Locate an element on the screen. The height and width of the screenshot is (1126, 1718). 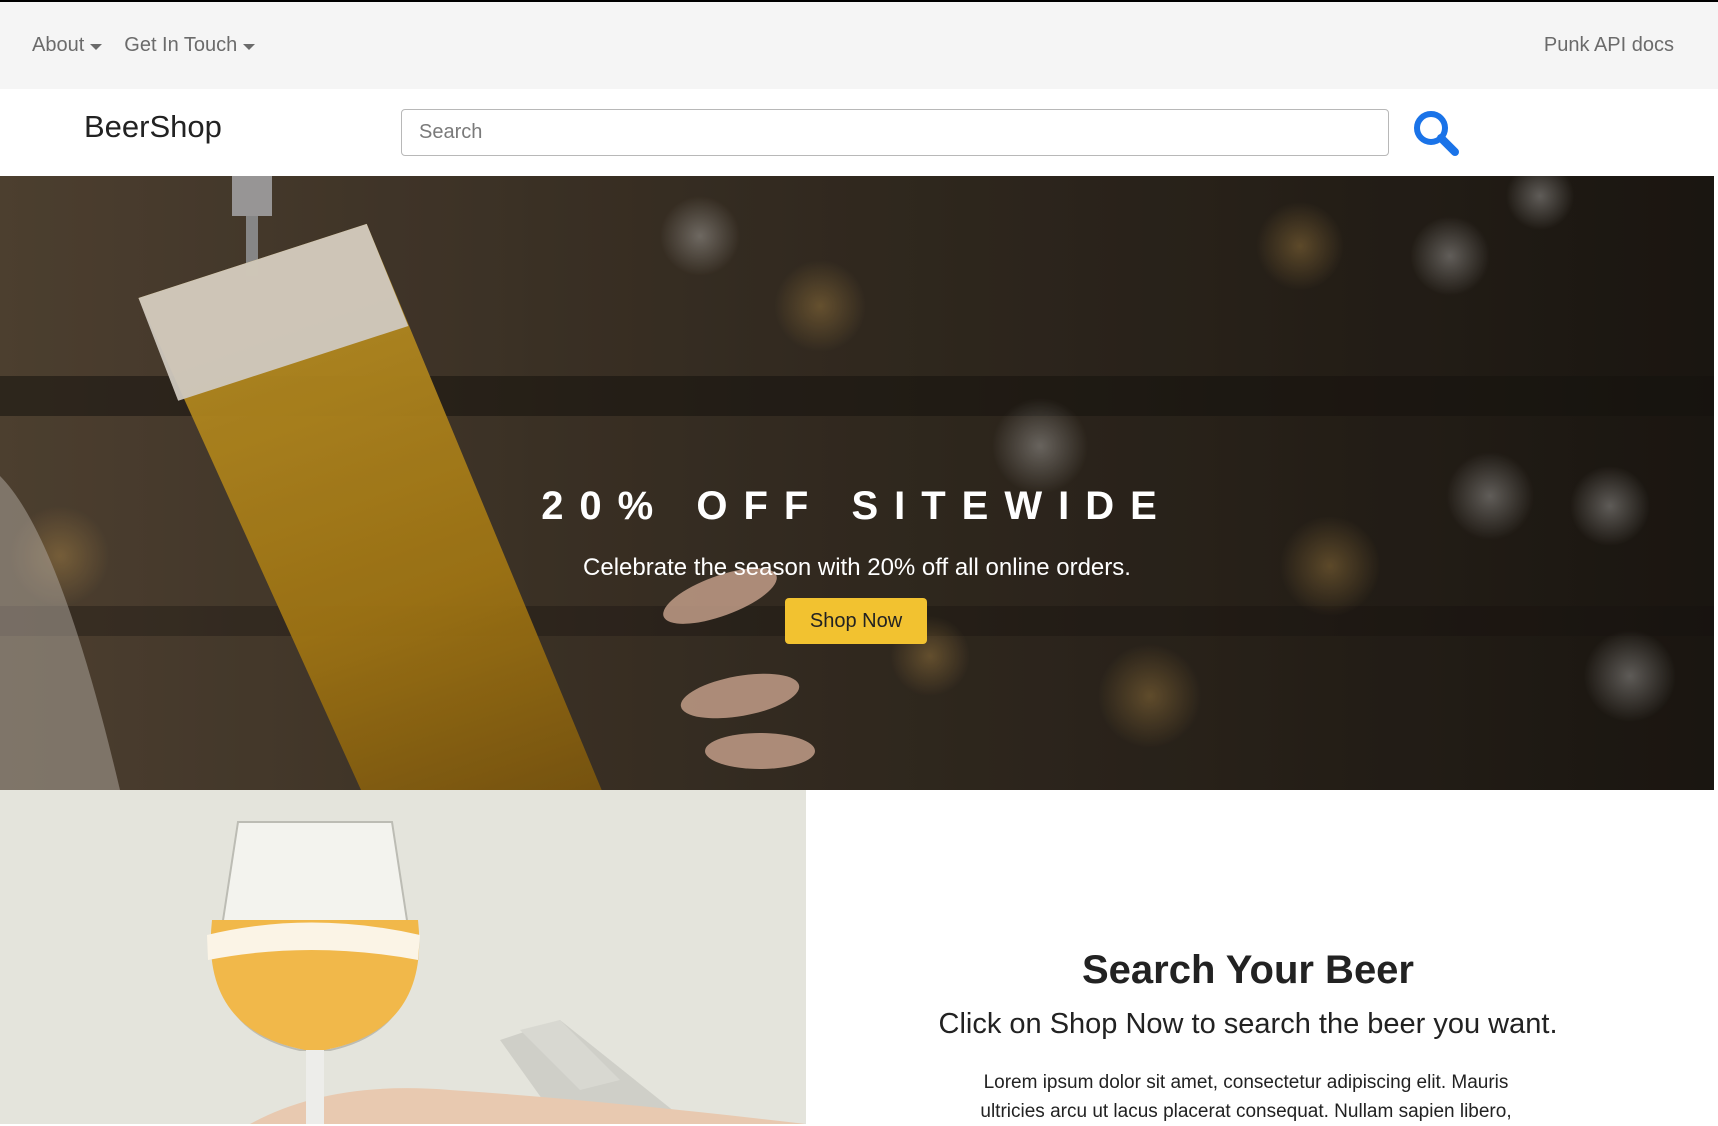
search-icon is located at coordinates (1436, 133).